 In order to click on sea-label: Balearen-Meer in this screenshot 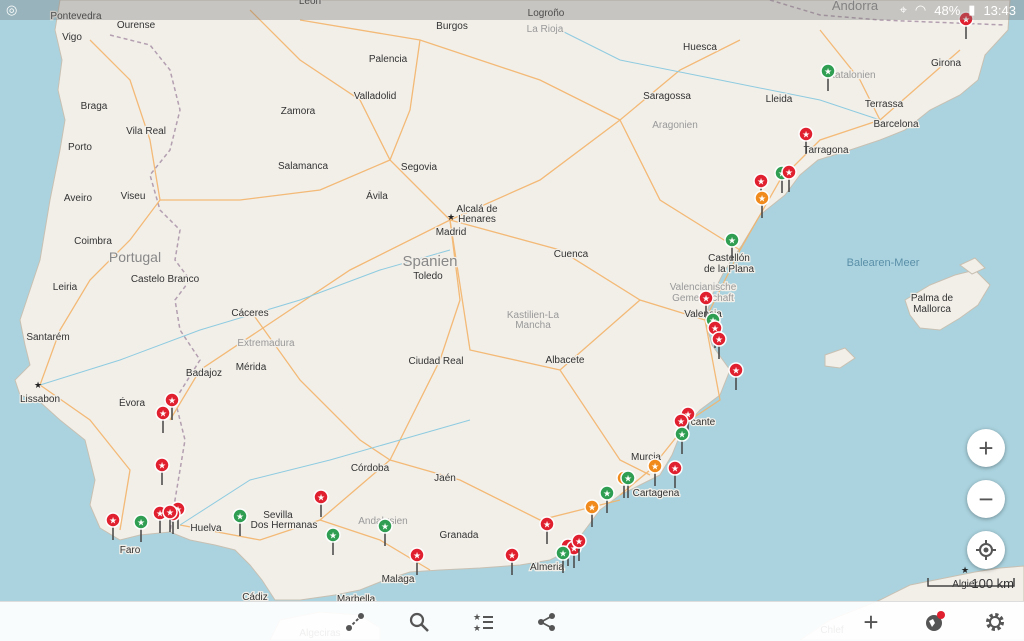, I will do `click(883, 263)`.